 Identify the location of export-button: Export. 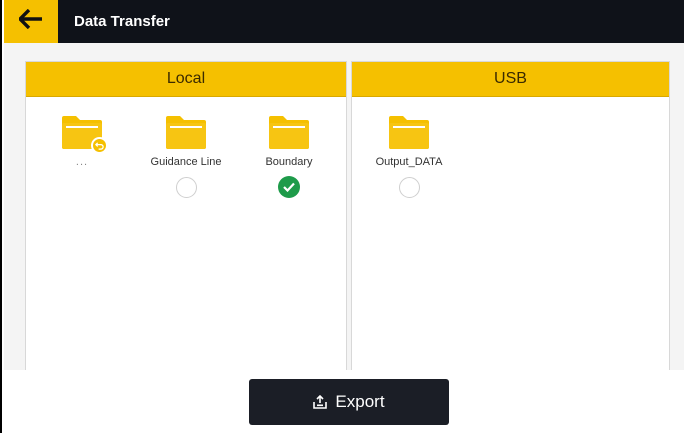
(349, 402).